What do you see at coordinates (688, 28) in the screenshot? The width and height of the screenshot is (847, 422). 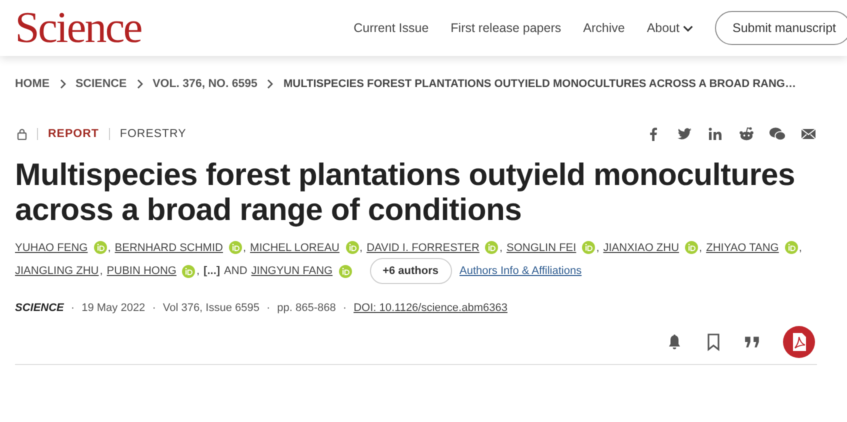 I see `chevron-down-icon` at bounding box center [688, 28].